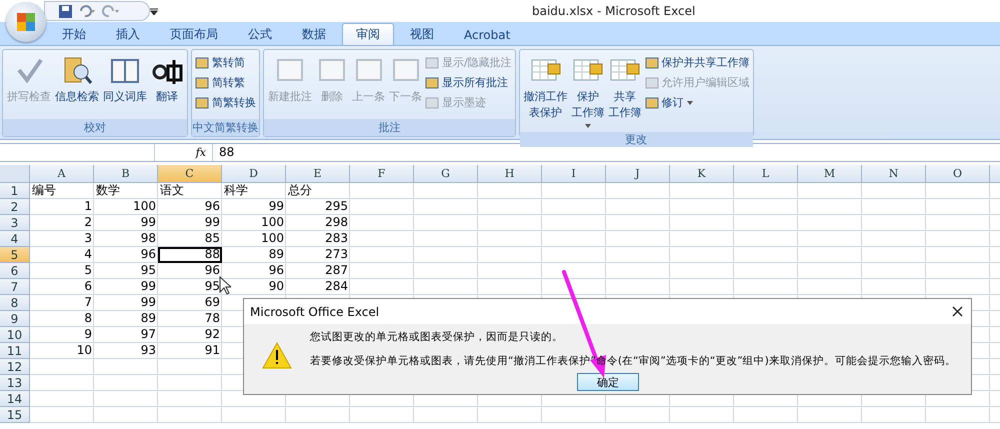 The image size is (1000, 429). What do you see at coordinates (254, 174) in the screenshot?
I see `column-header: D` at bounding box center [254, 174].